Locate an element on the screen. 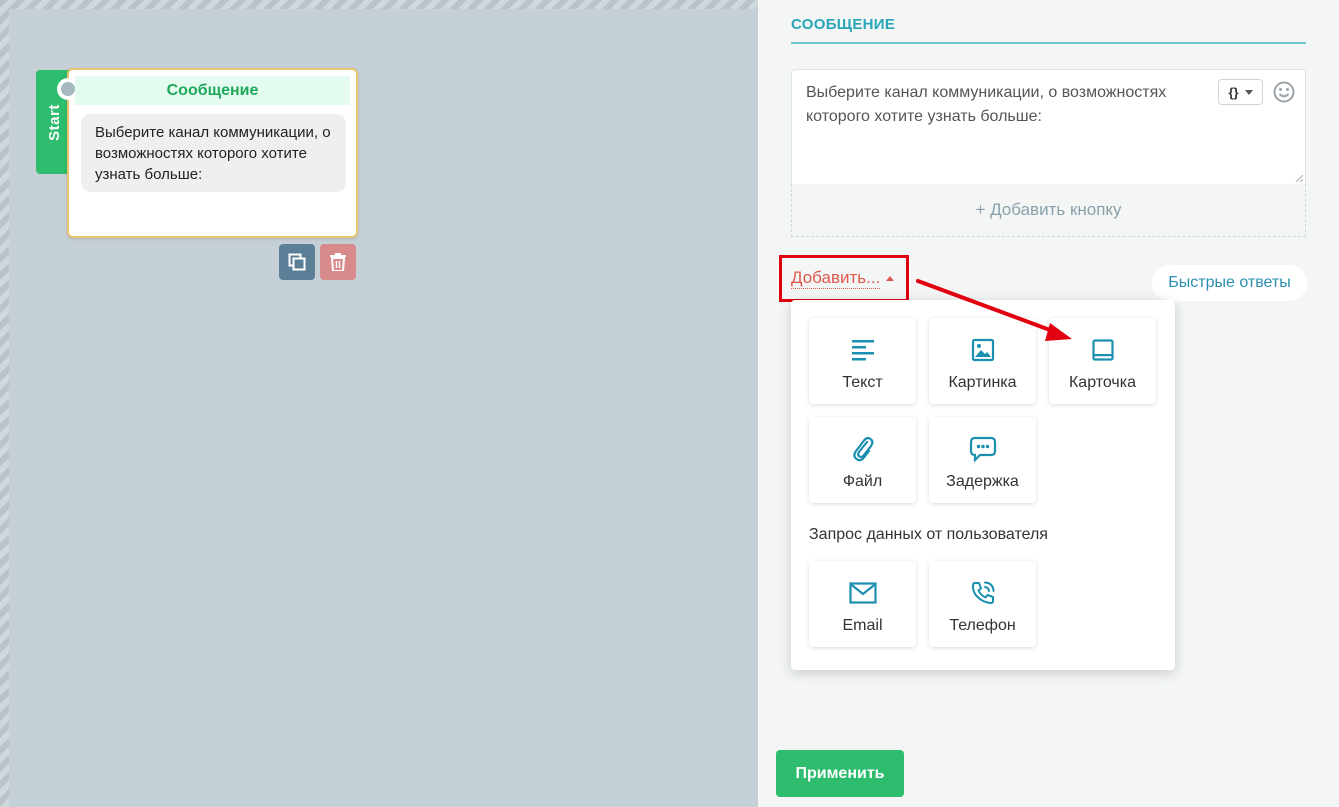  quick-replies-button: Быстрые ответы is located at coordinates (1229, 283).